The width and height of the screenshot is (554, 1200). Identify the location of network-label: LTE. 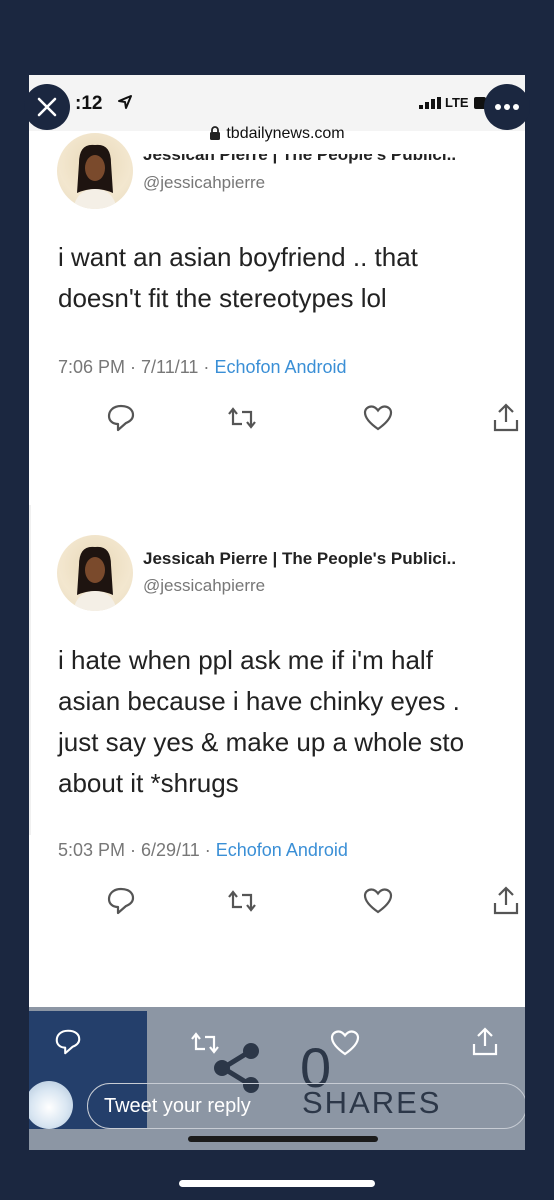
(457, 102).